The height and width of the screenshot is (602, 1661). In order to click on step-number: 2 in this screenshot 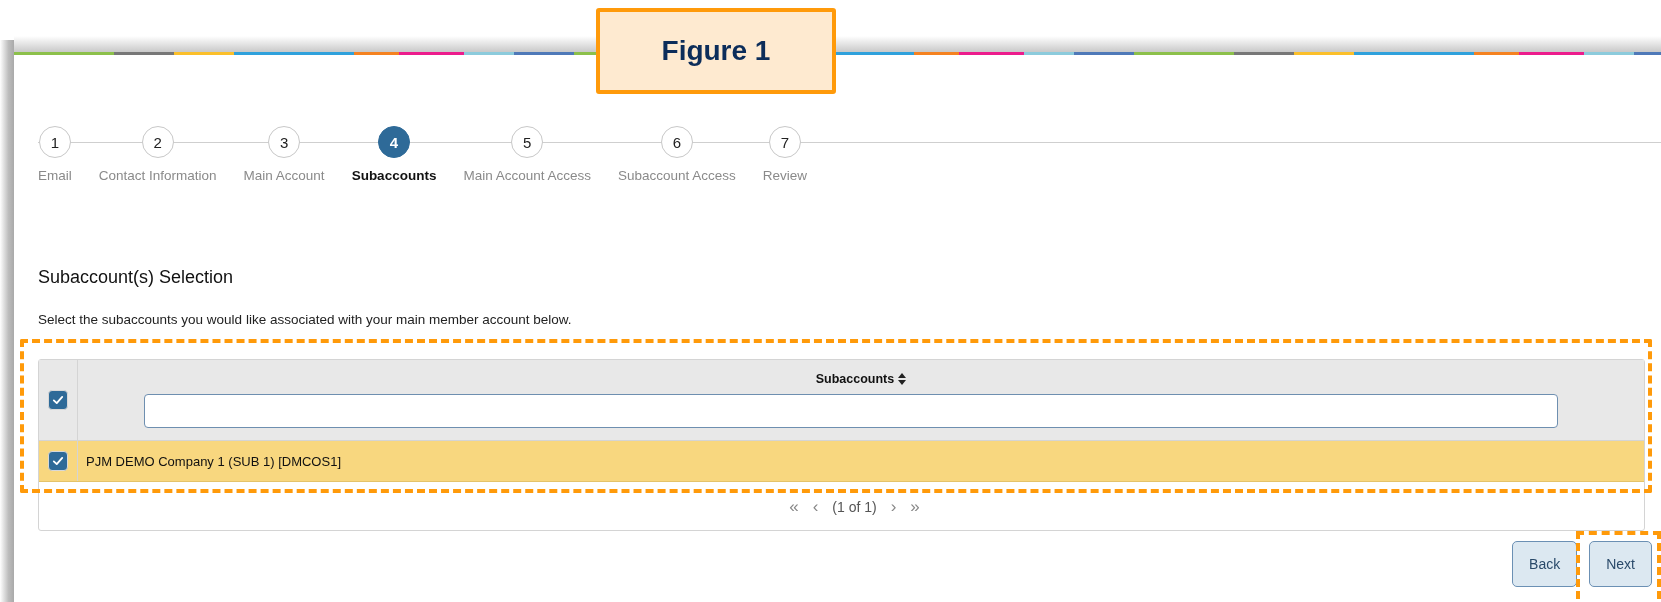, I will do `click(157, 142)`.